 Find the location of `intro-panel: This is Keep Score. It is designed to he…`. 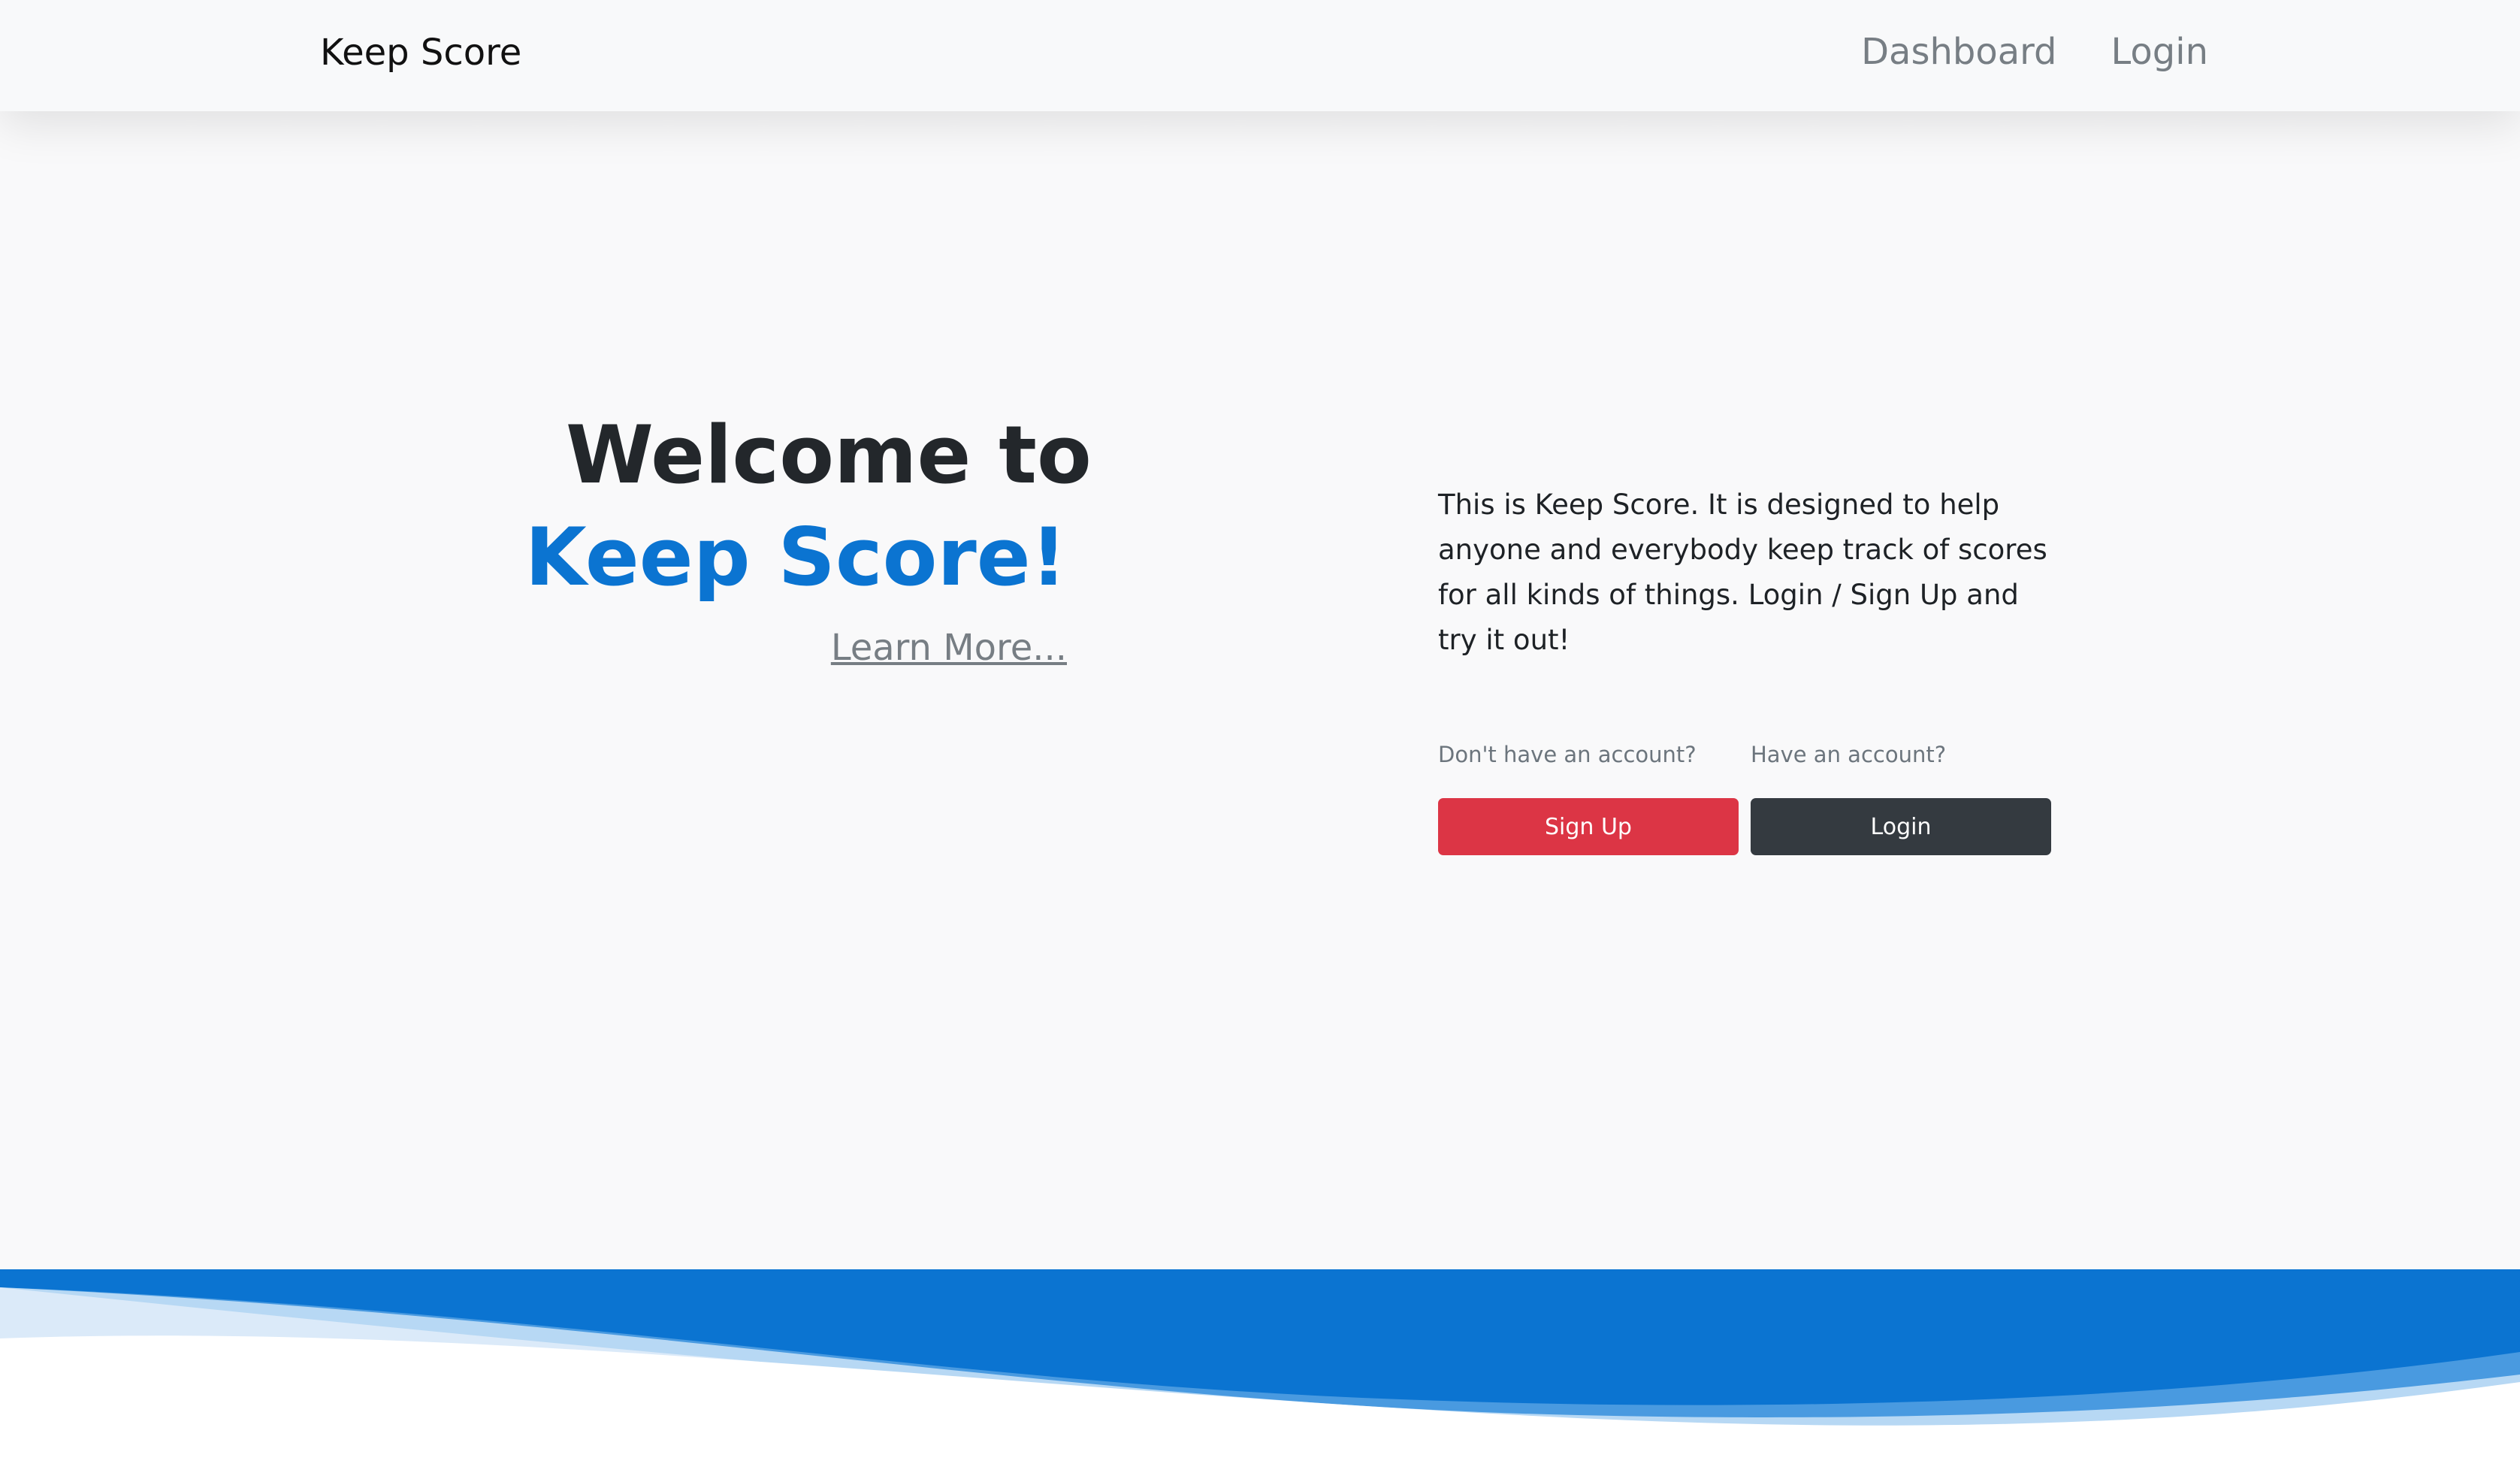

intro-panel: This is Keep Score. It is designed to he… is located at coordinates (1750, 668).